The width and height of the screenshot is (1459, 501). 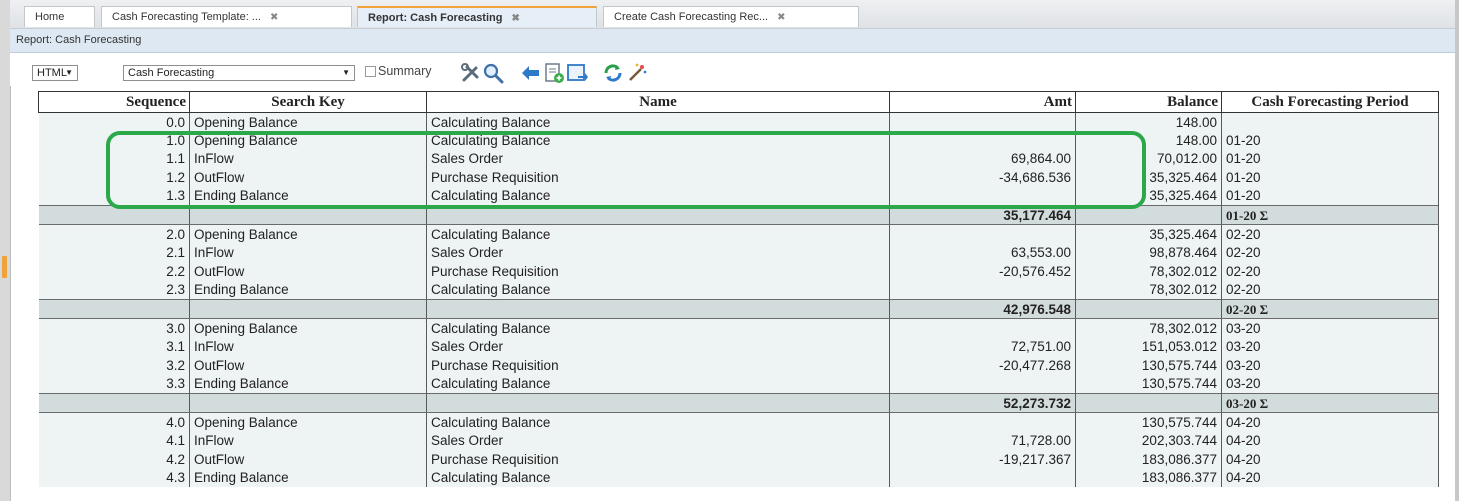 I want to click on refresh-icon, so click(x=613, y=73).